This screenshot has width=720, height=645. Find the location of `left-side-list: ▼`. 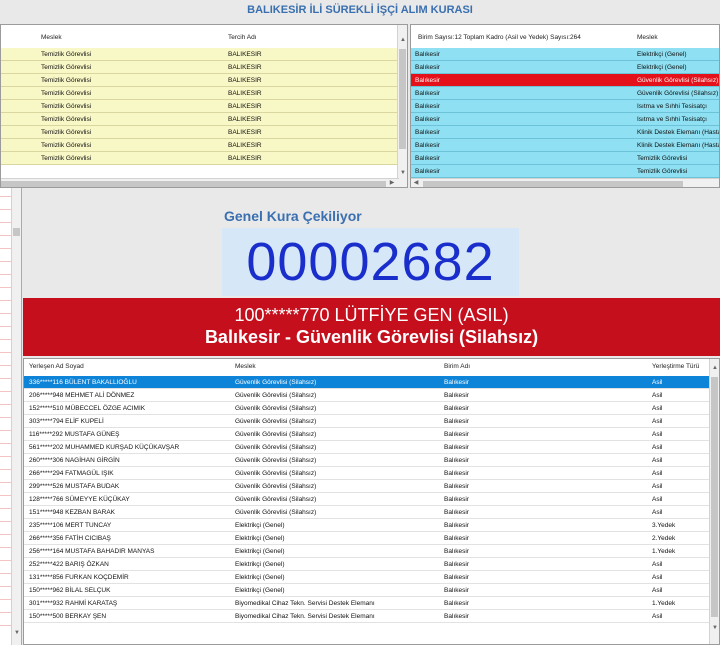

left-side-list: ▼ is located at coordinates (11, 416).